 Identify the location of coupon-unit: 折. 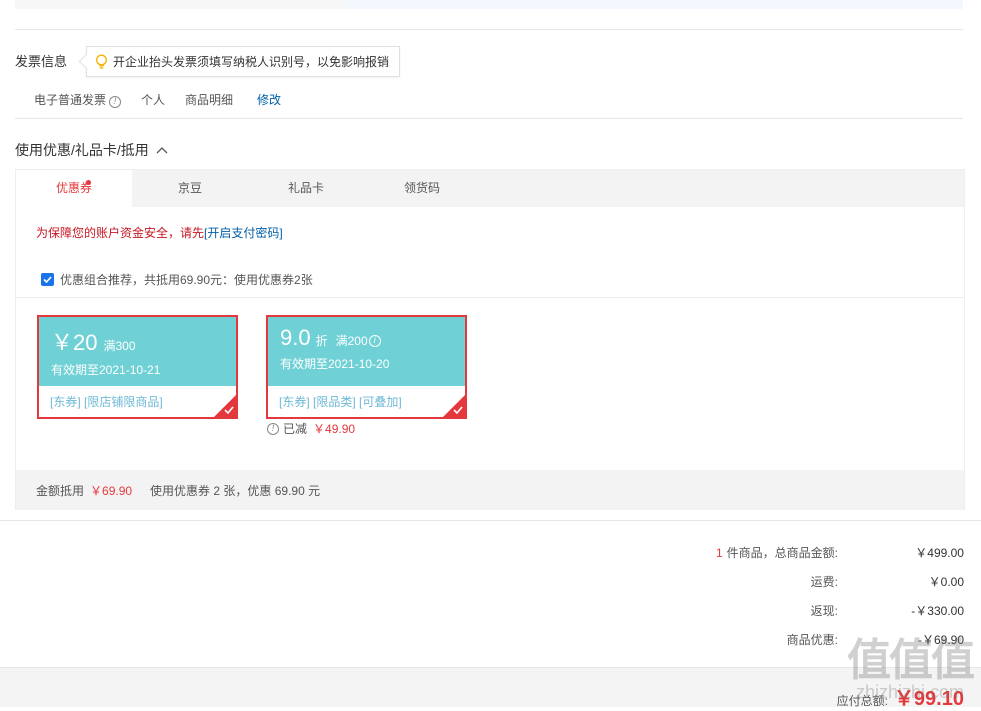
(321, 341).